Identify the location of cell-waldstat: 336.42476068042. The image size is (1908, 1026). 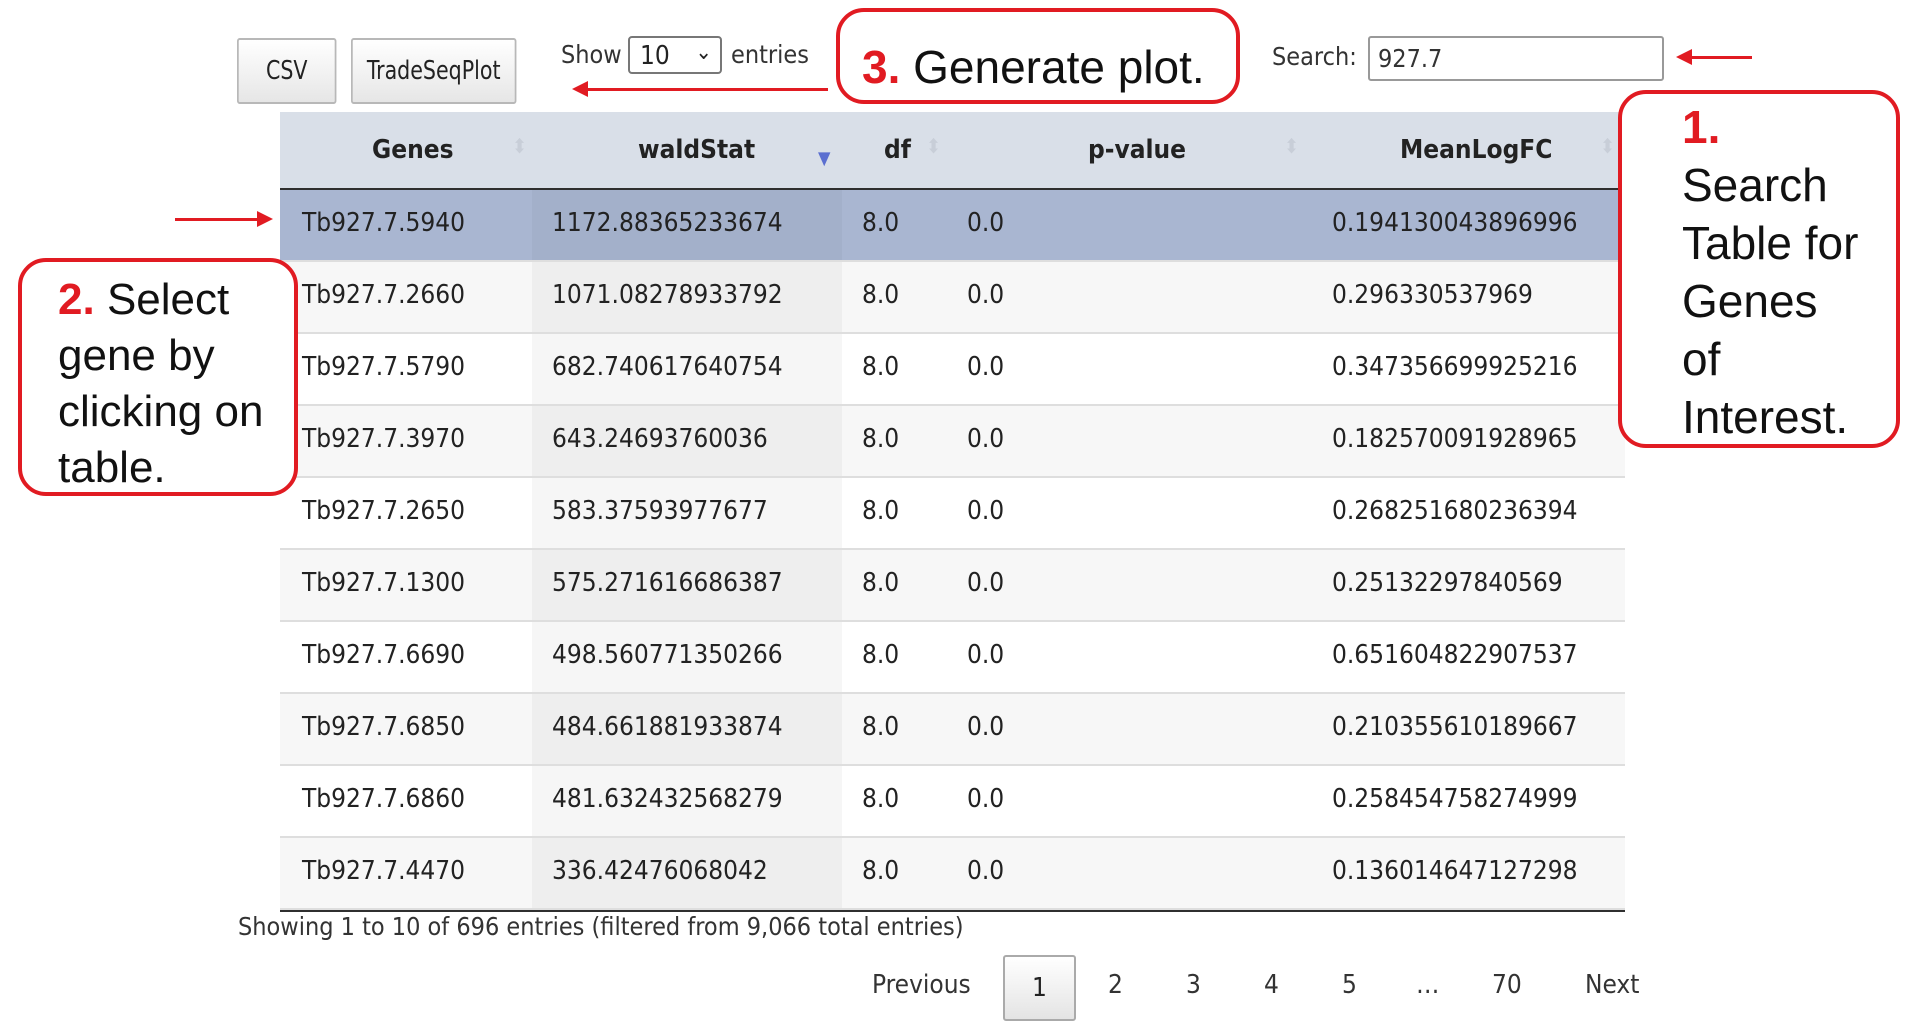
(660, 871).